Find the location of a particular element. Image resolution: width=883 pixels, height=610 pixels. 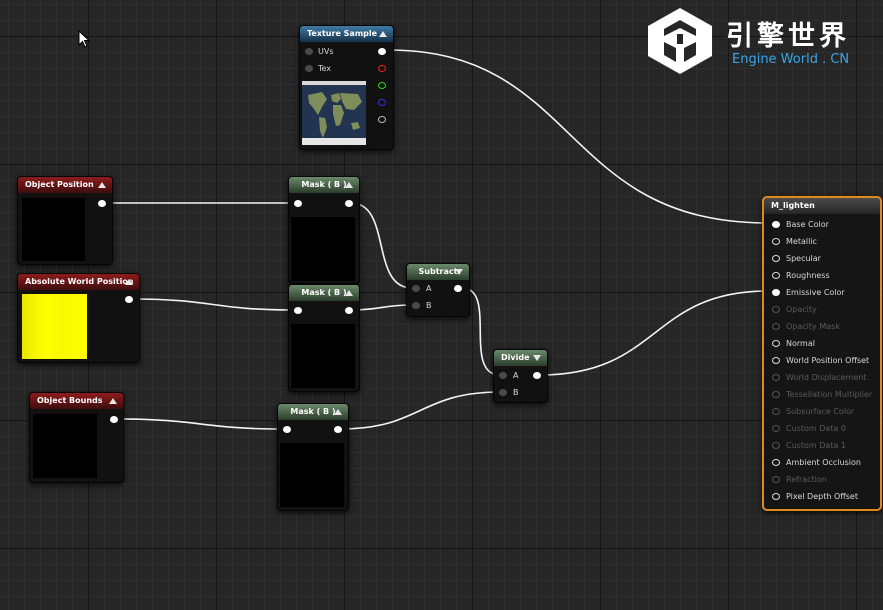

tex-label: Tex is located at coordinates (325, 68).